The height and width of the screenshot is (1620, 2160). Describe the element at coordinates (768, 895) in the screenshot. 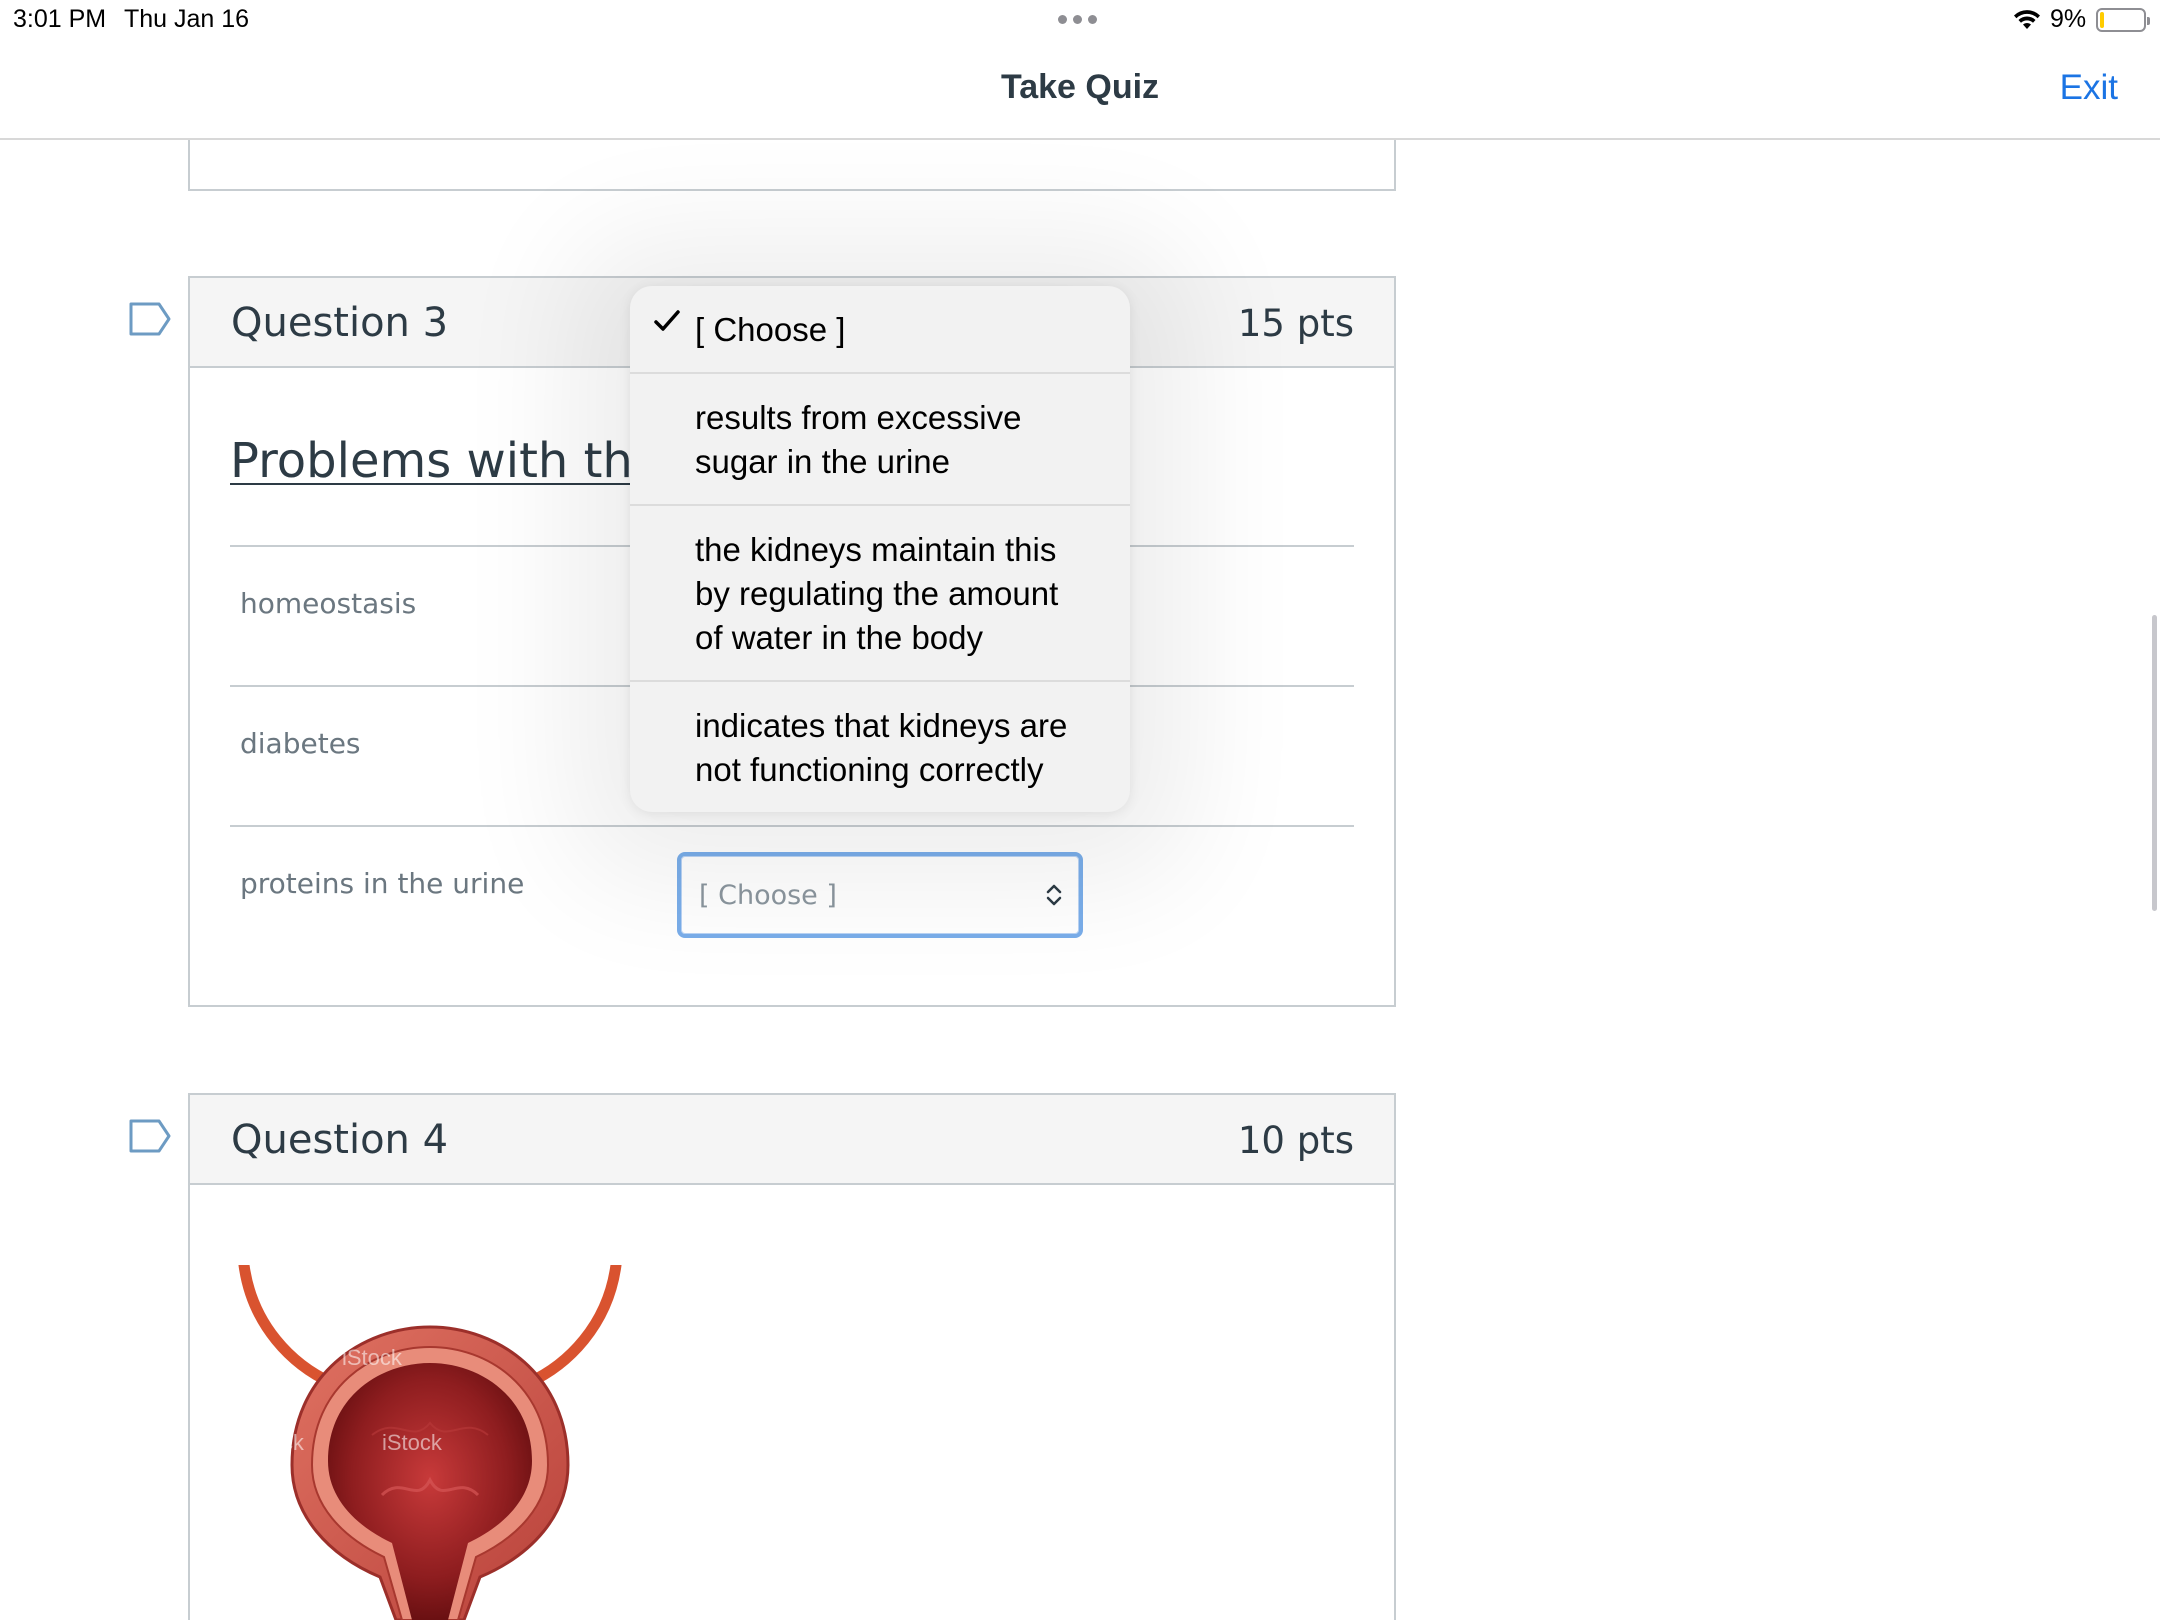

I see `select-value: [ Choose ]` at that location.